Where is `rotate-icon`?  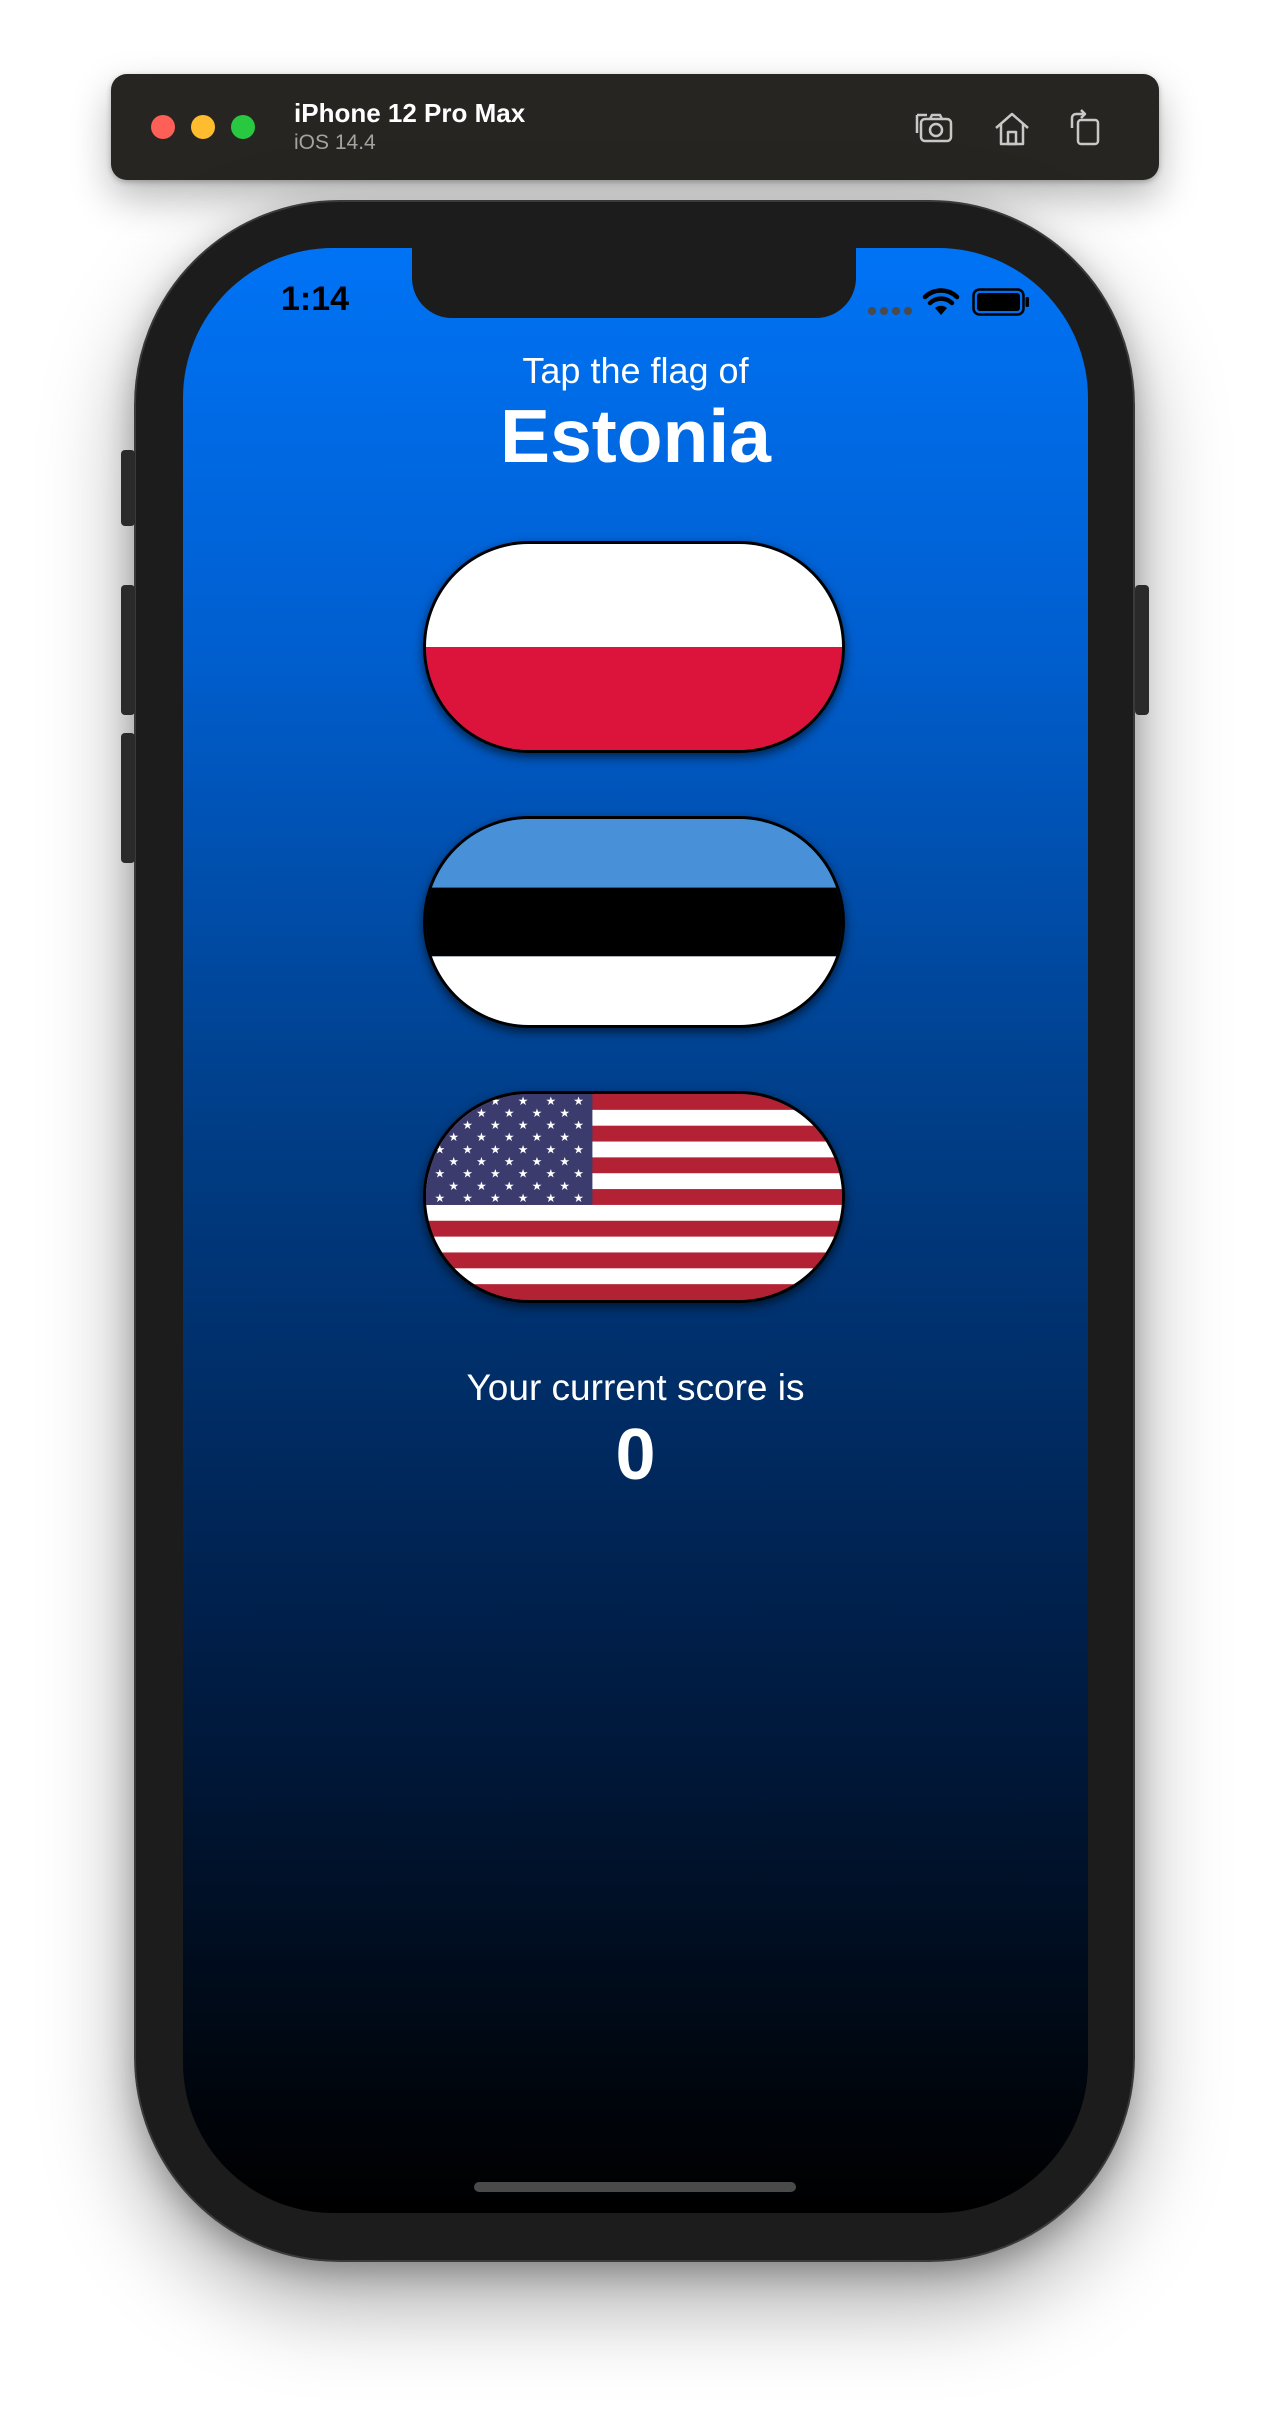
rotate-icon is located at coordinates (1086, 128).